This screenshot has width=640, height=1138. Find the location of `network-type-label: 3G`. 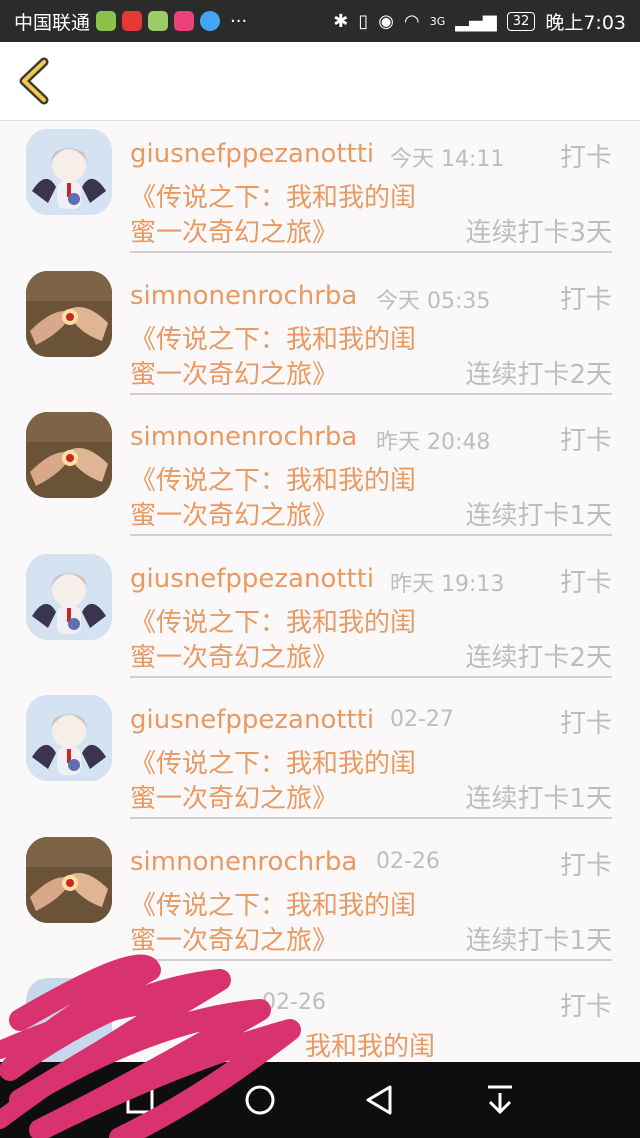

network-type-label: 3G is located at coordinates (437, 21).